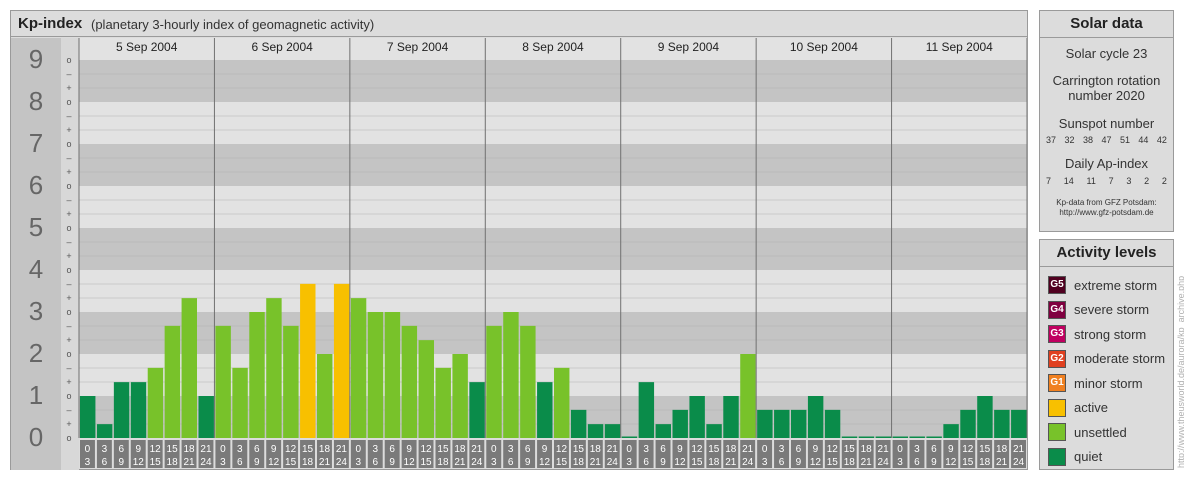 This screenshot has width=1184, height=480. I want to click on sunspot-values: 37 32 38 47 51 44 42, so click(1106, 140).